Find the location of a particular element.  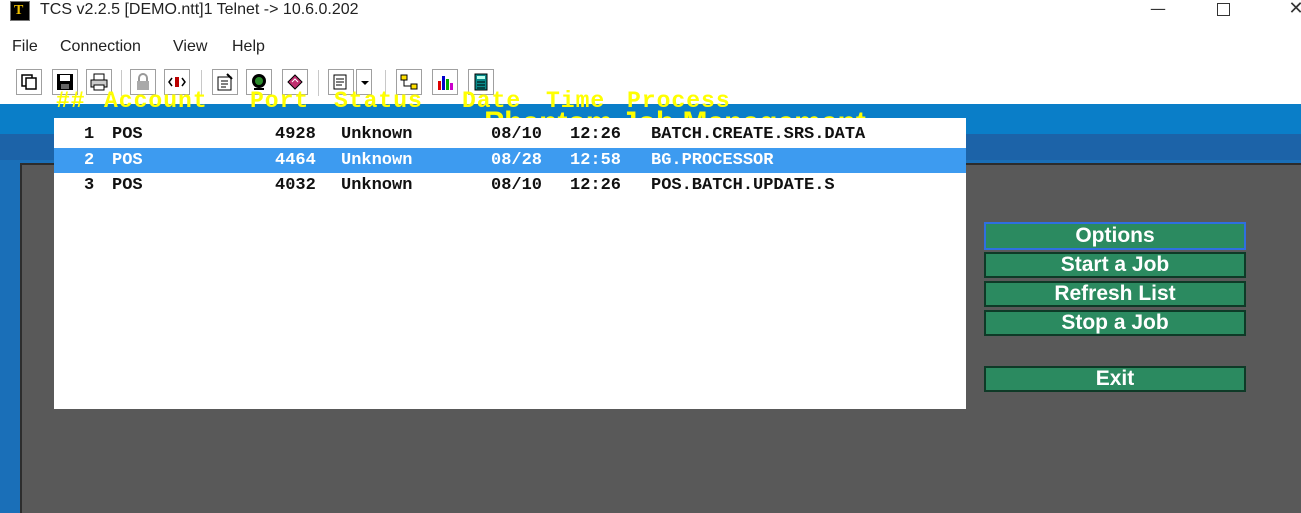

properties-icon is located at coordinates (225, 82).